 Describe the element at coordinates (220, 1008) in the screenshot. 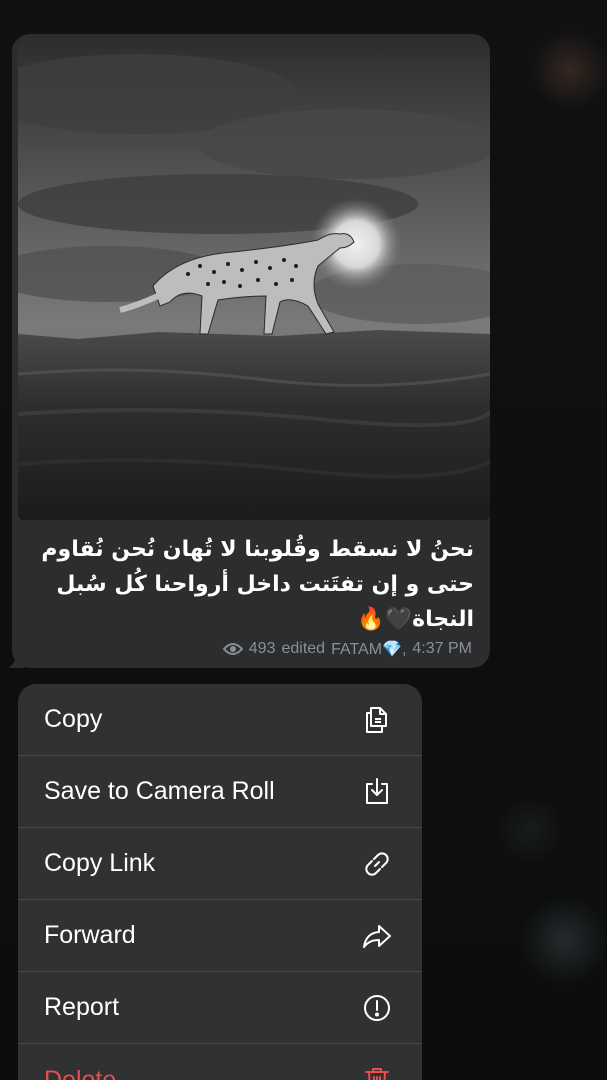

I see `menu-item-report: Report` at that location.